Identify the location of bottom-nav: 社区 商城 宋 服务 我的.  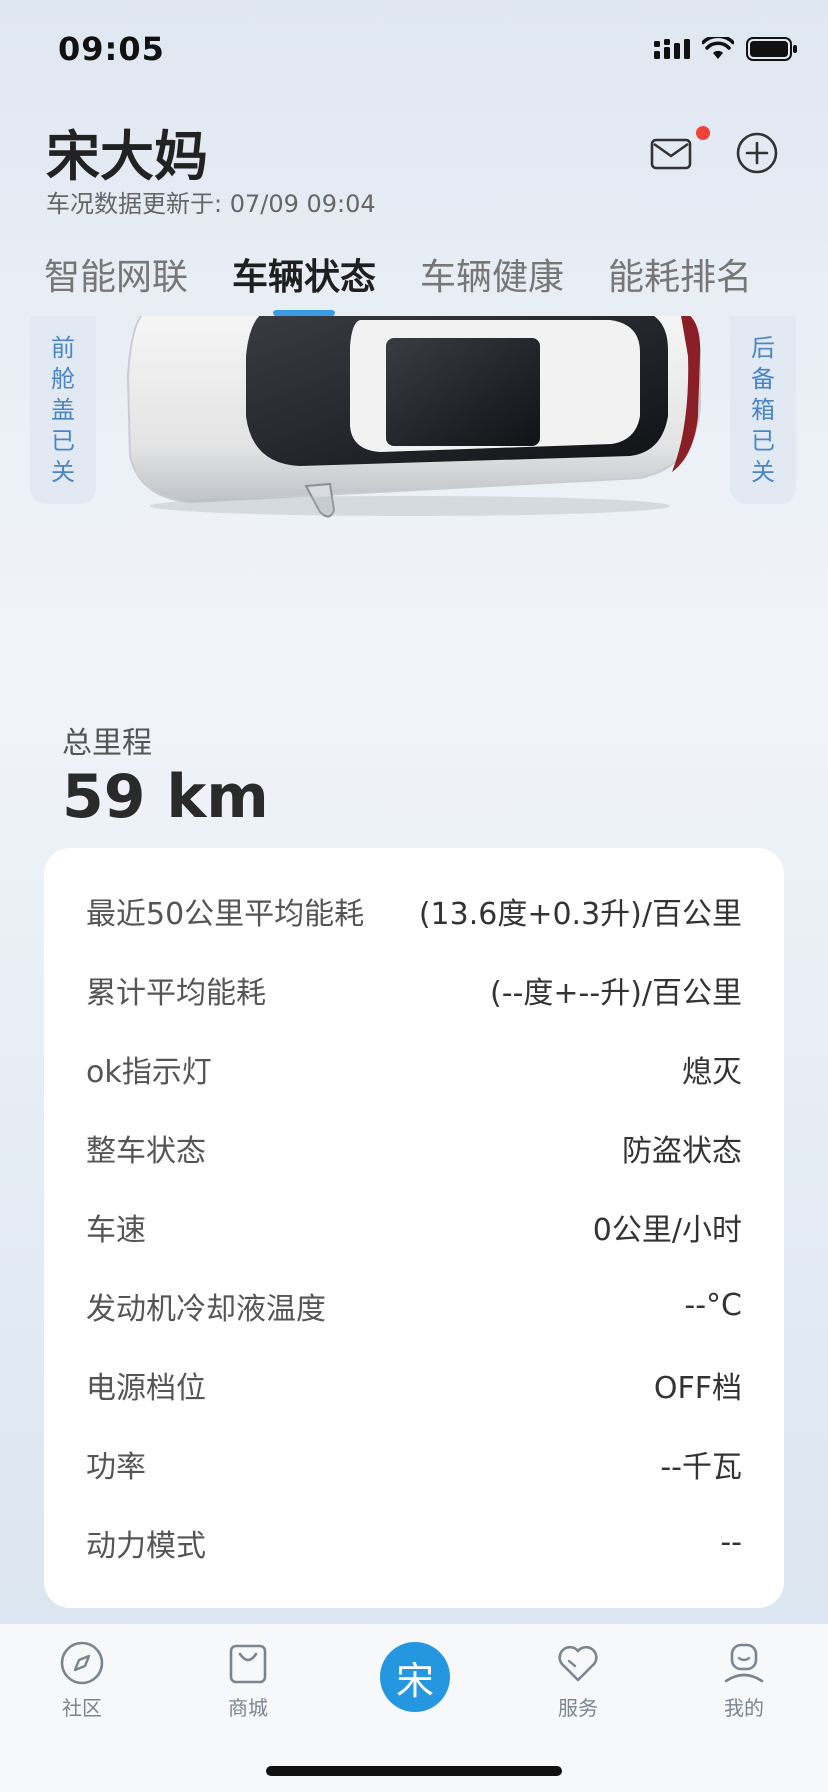
(414, 1708).